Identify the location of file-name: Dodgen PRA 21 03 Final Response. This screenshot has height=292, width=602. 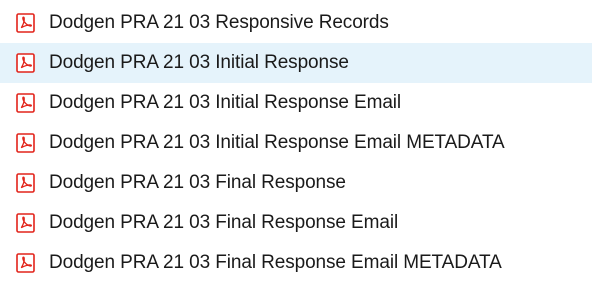
(197, 182).